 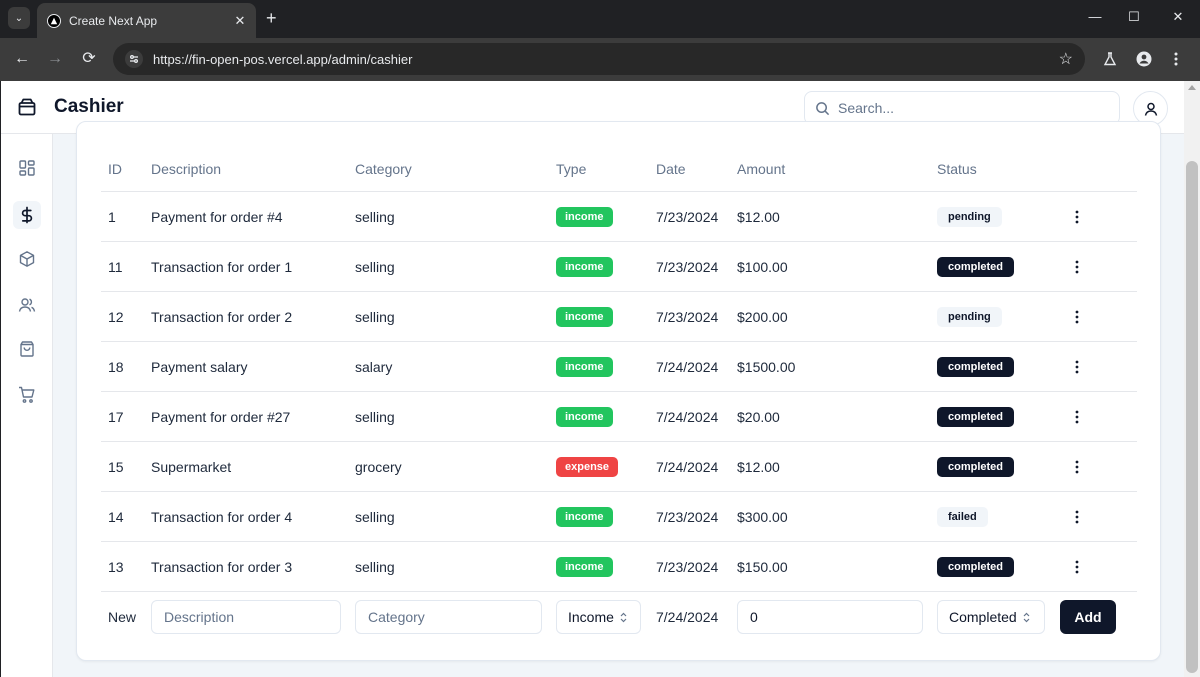 I want to click on chevron-down-icon: ⌄, so click(x=19, y=18).